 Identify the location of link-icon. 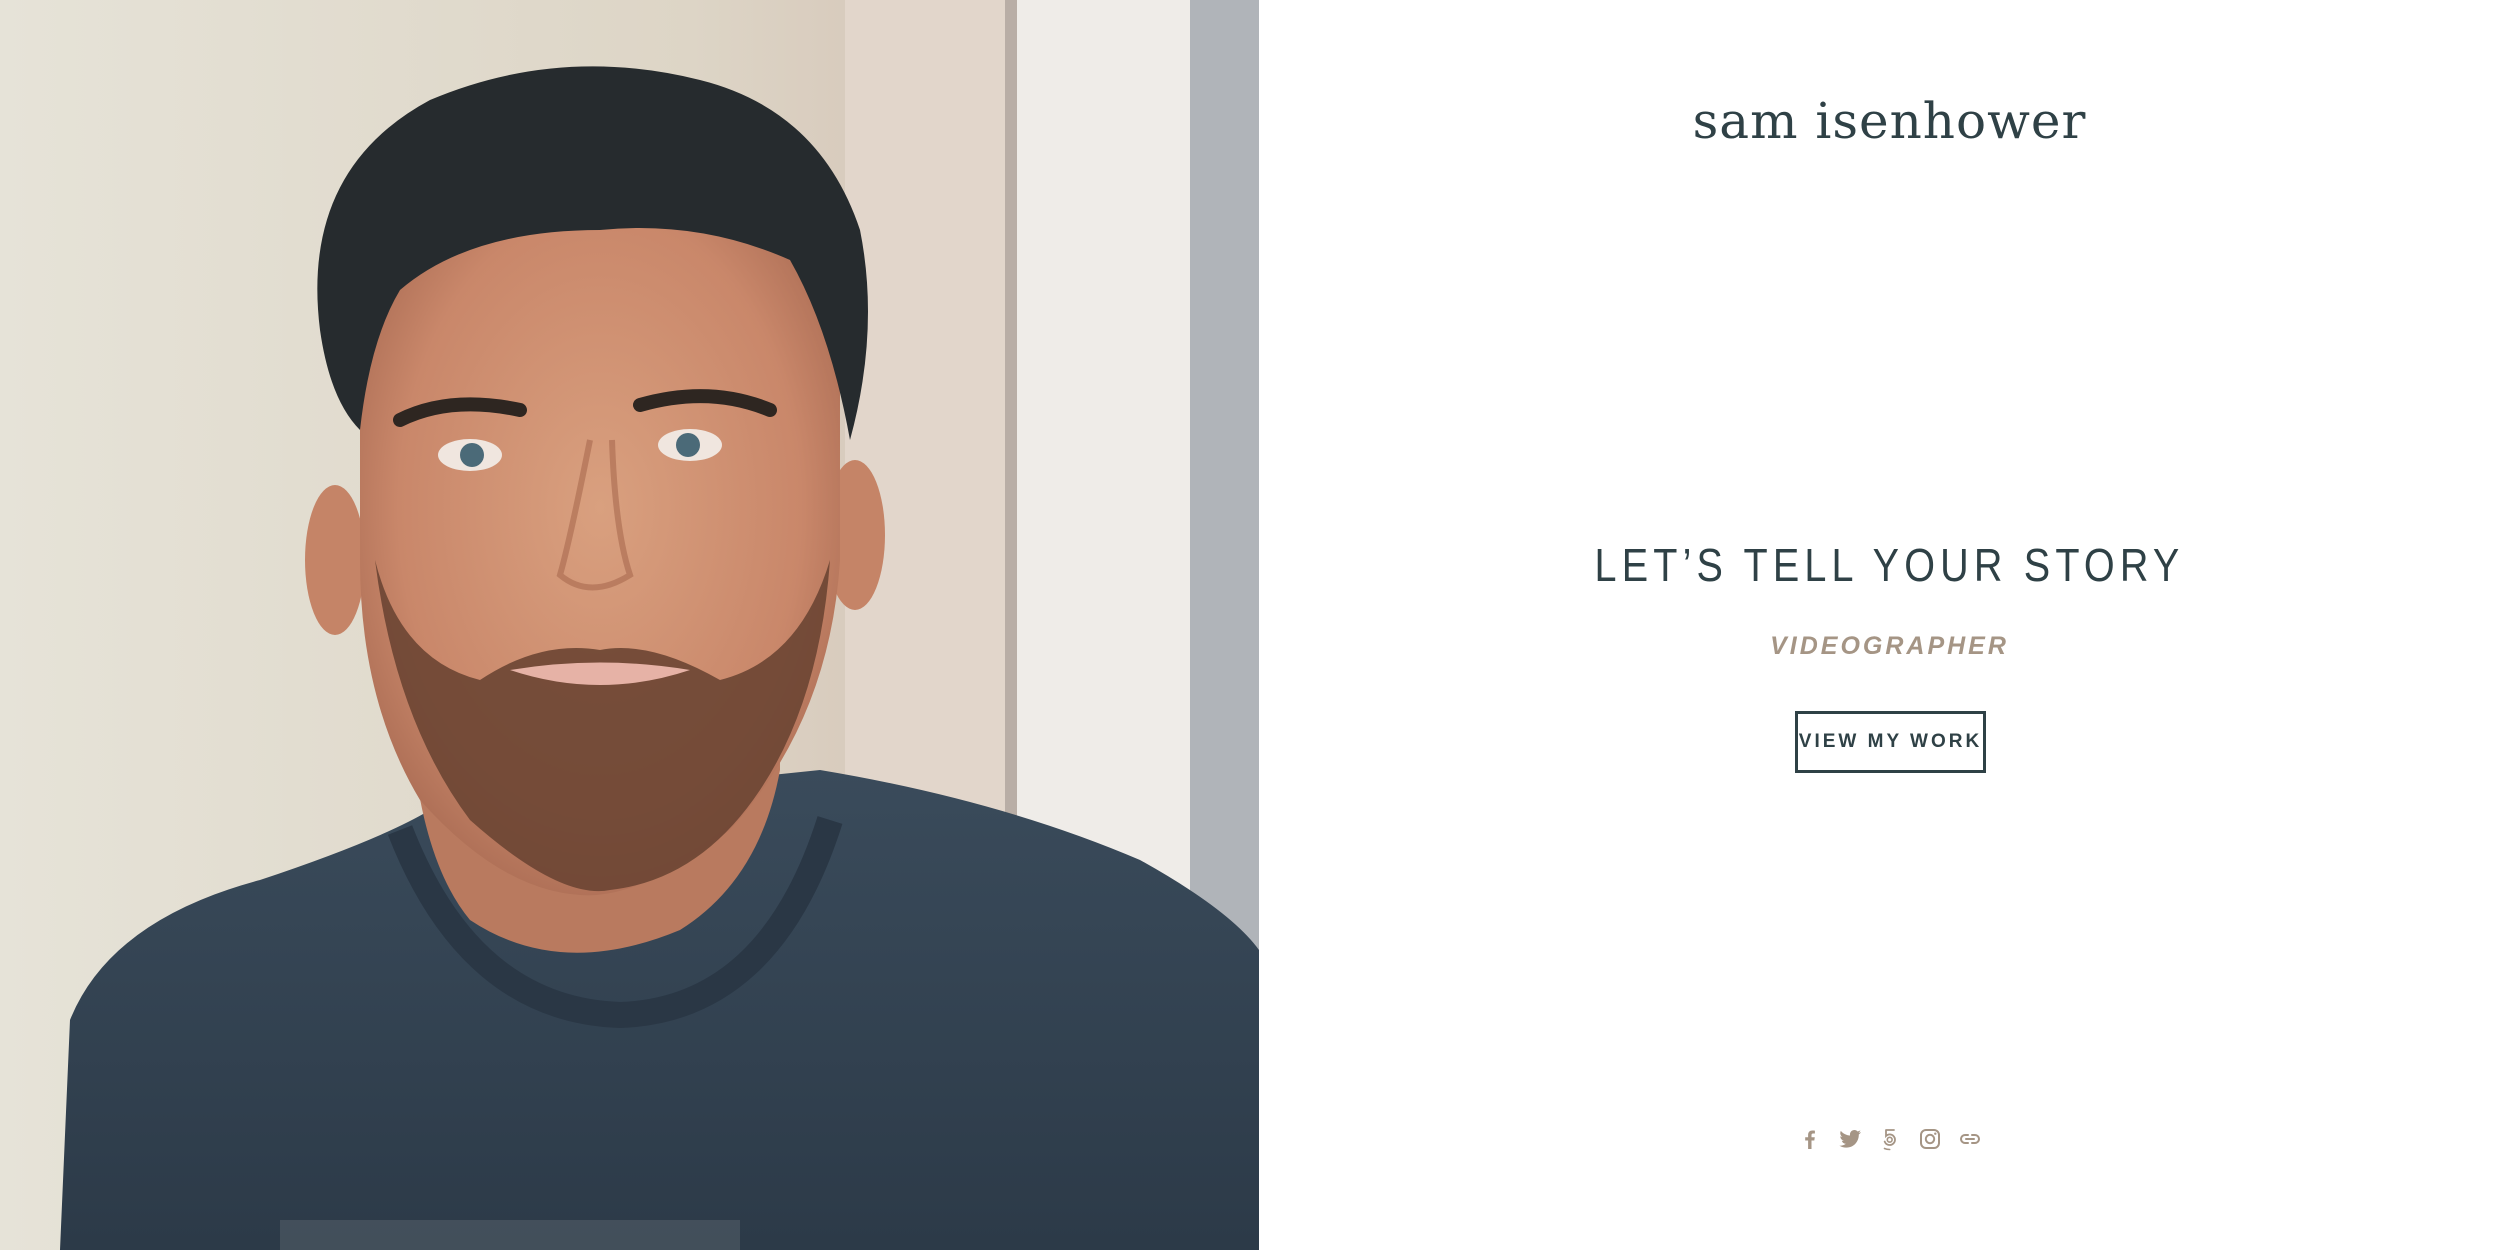
(1969, 1139).